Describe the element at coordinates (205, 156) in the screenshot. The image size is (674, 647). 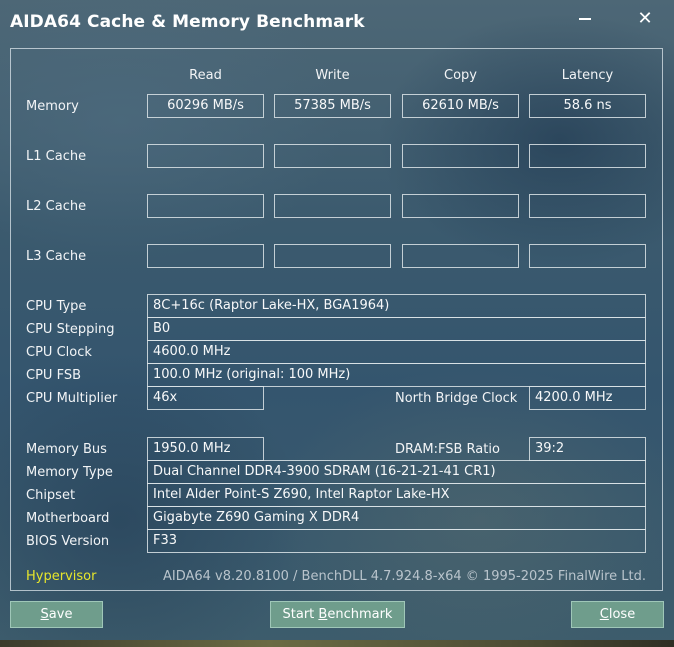
I see `l1-read-value` at that location.